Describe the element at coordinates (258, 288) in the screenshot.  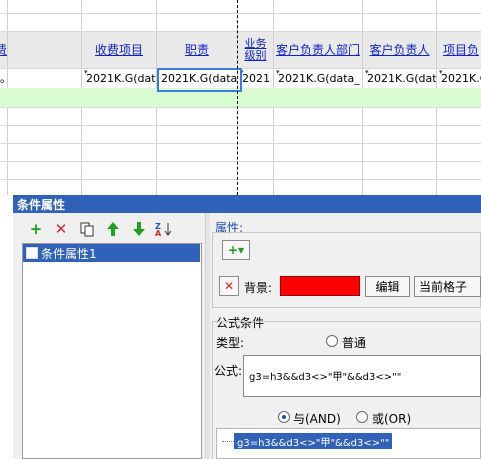
I see `background-label: 背景:` at that location.